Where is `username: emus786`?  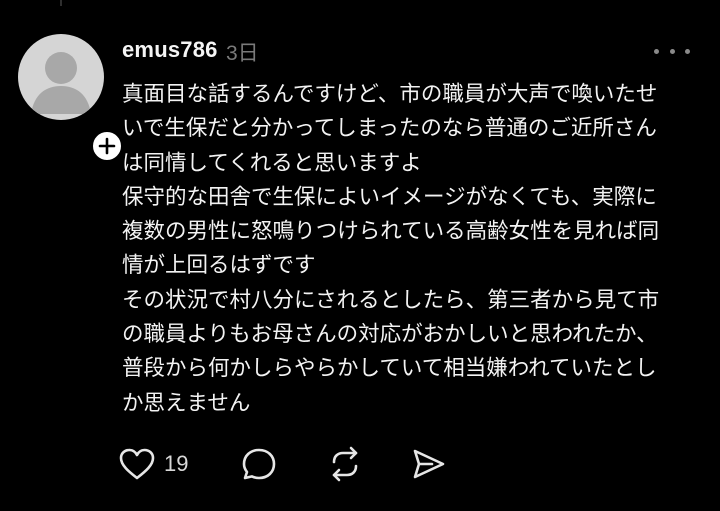 username: emus786 is located at coordinates (170, 50).